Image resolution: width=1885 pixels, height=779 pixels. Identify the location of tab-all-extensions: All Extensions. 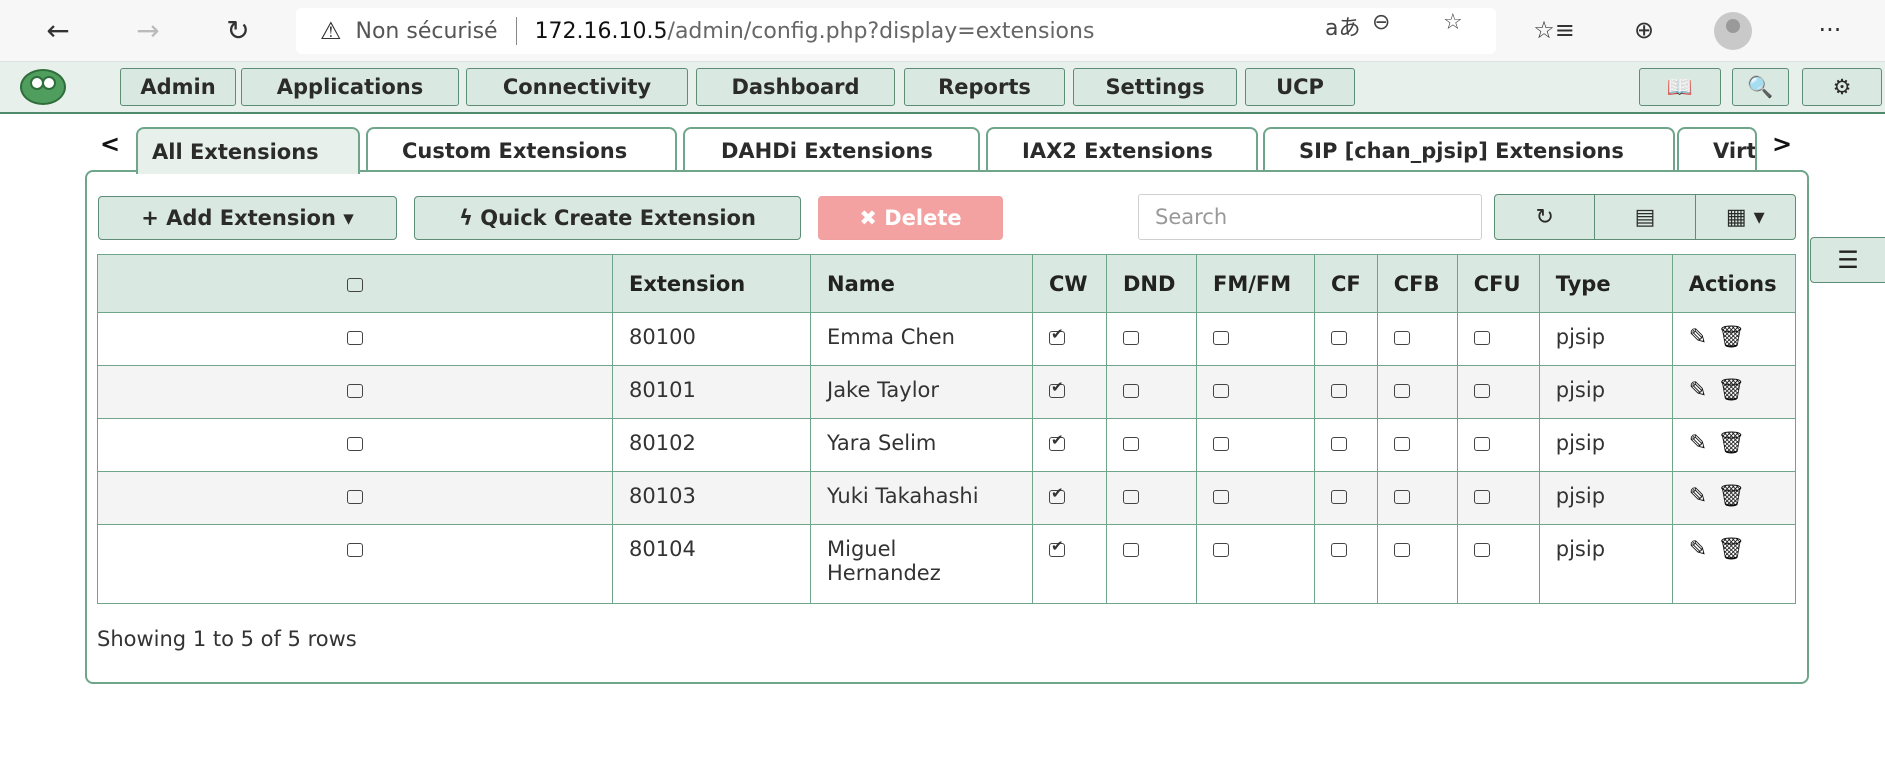
(248, 150).